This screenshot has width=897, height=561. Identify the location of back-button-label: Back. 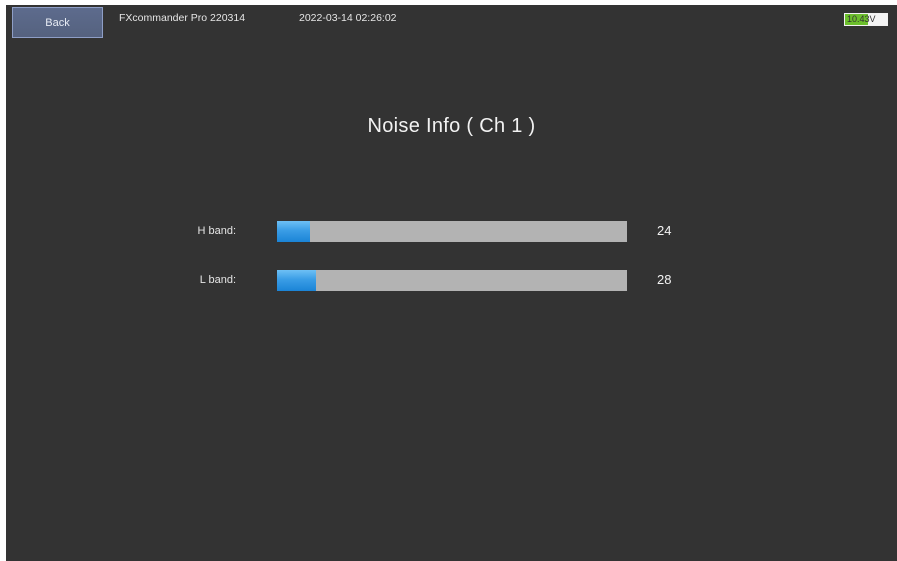
(57, 22).